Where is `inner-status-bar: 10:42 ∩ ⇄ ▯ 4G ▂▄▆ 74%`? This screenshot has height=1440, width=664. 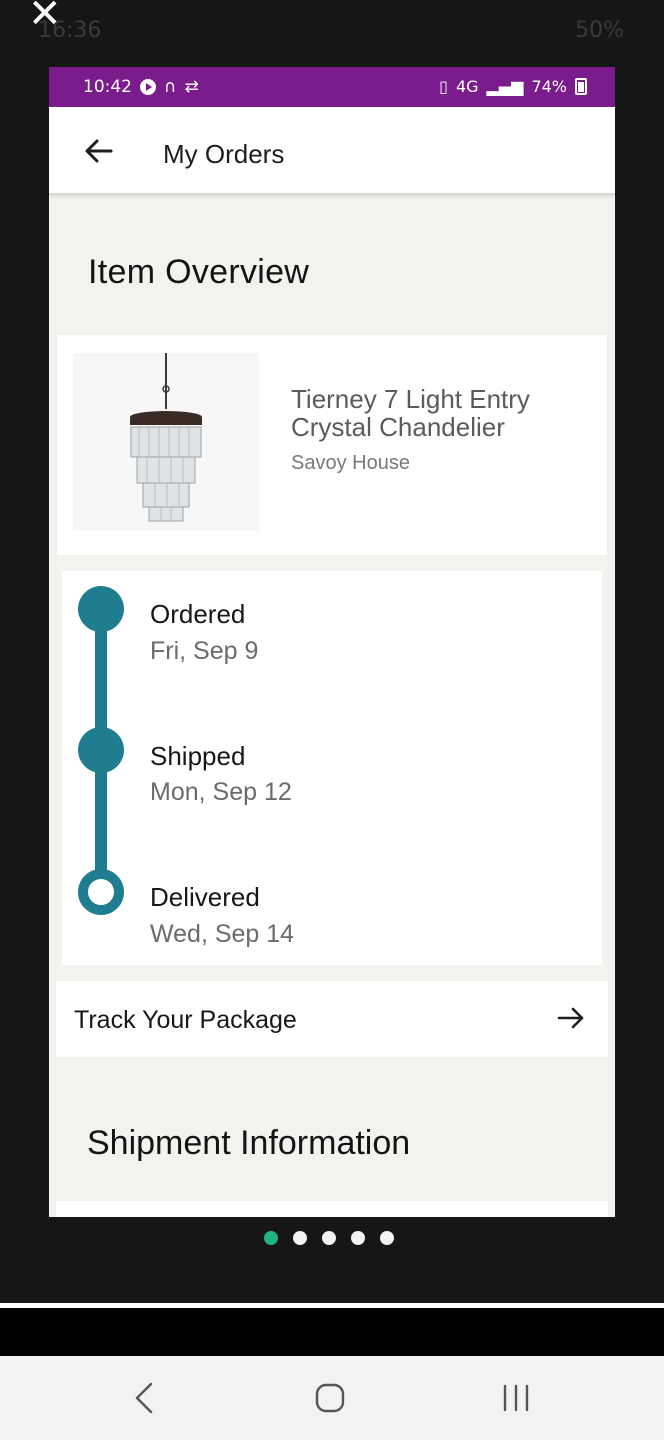
inner-status-bar: 10:42 ∩ ⇄ ▯ 4G ▂▄▆ 74% is located at coordinates (332, 87).